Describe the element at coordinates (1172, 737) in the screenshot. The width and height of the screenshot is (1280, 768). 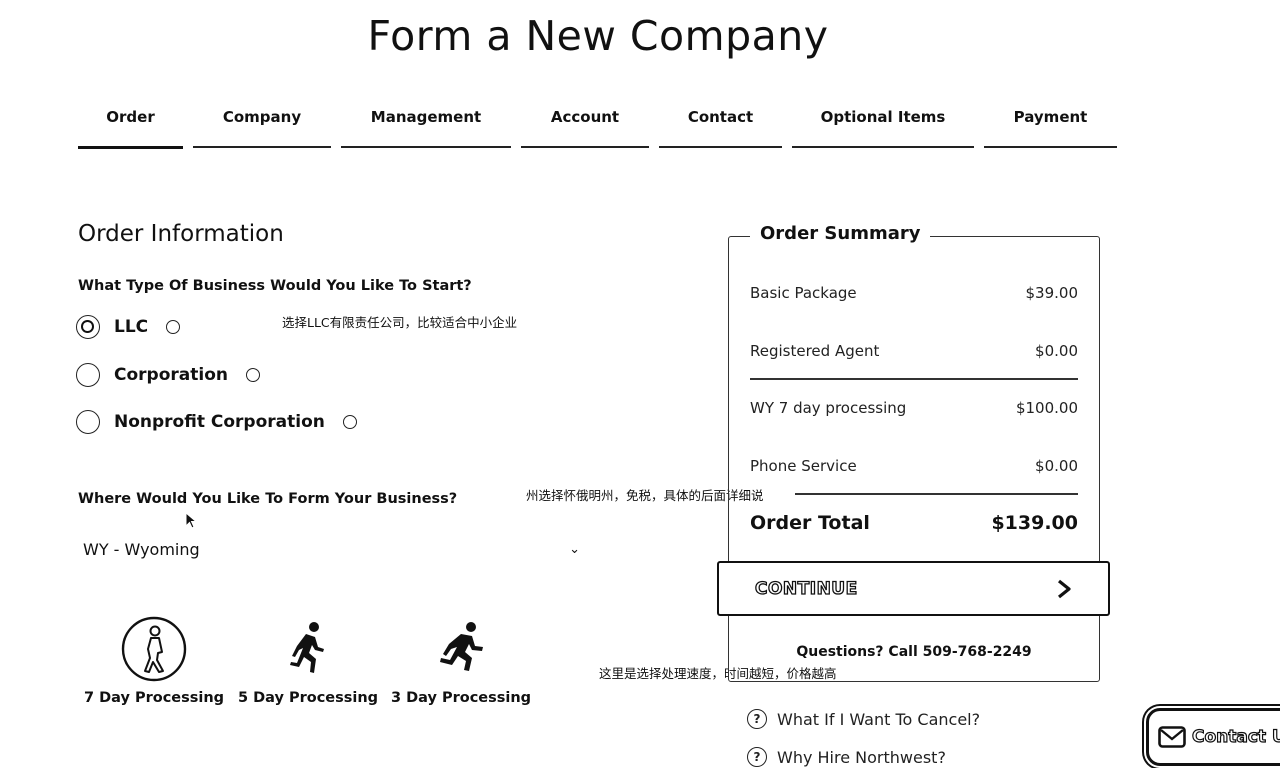
I see `envelope-icon` at that location.